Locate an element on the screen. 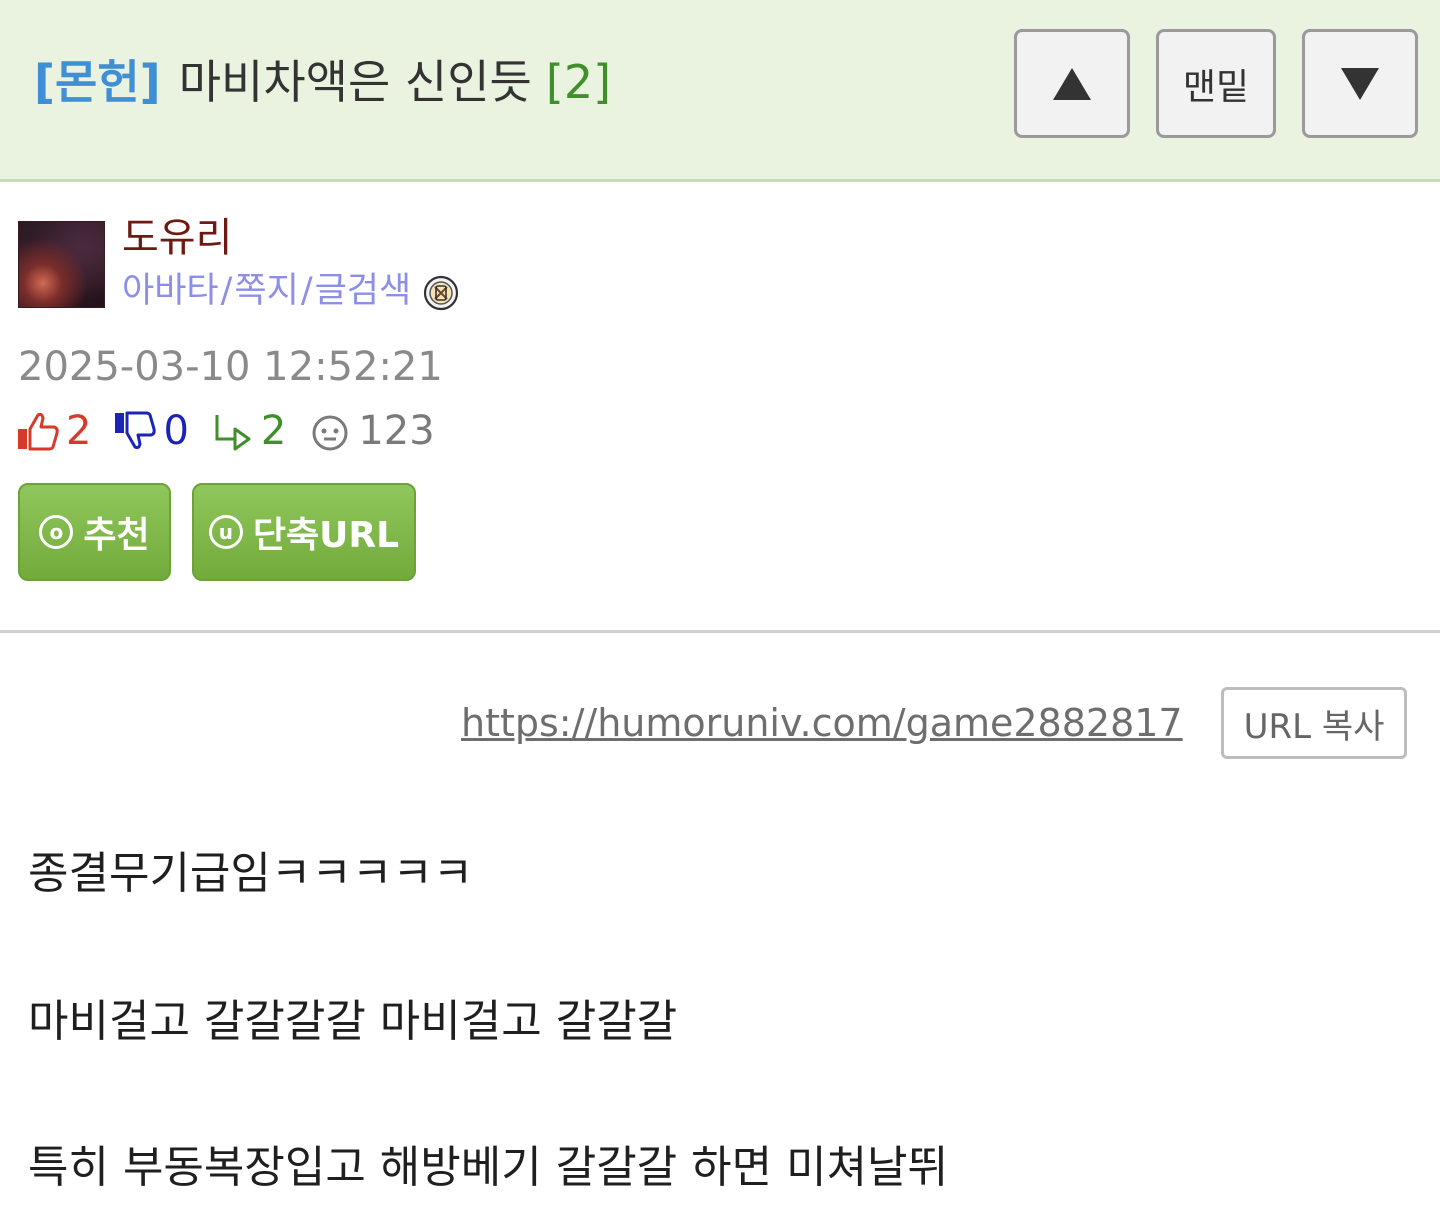 The width and height of the screenshot is (1440, 1209). triangle-up-icon is located at coordinates (1072, 83).